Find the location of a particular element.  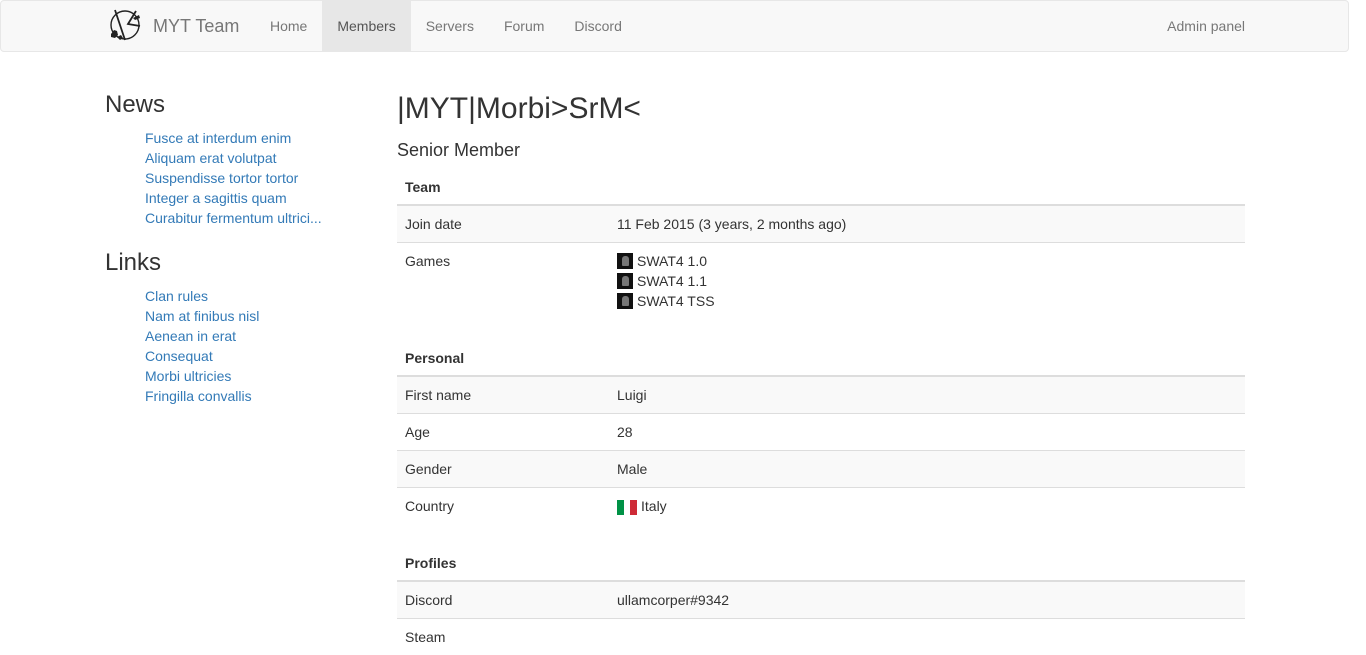

table-row: Country Italy is located at coordinates (821, 506).